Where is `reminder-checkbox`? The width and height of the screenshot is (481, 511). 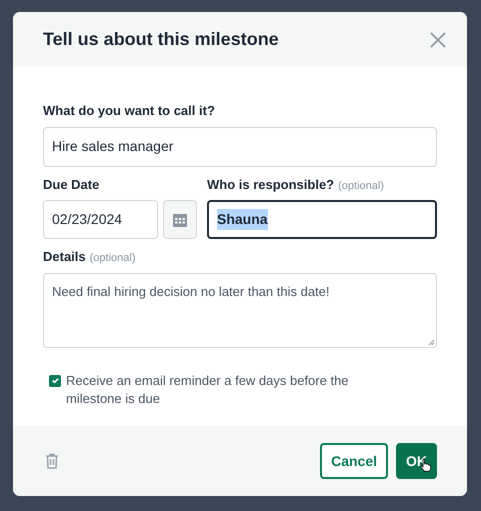 reminder-checkbox is located at coordinates (55, 380).